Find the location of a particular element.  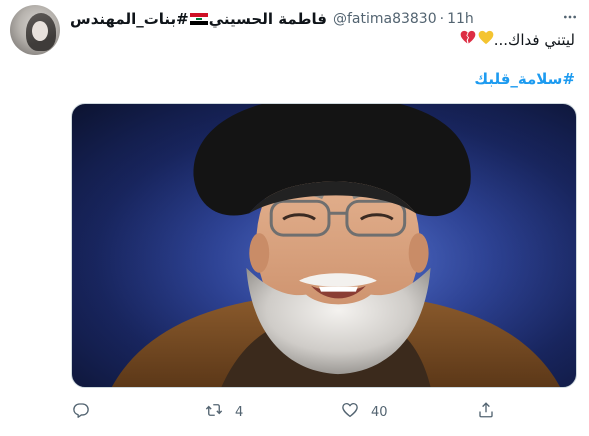

share-button is located at coordinates (486, 412).